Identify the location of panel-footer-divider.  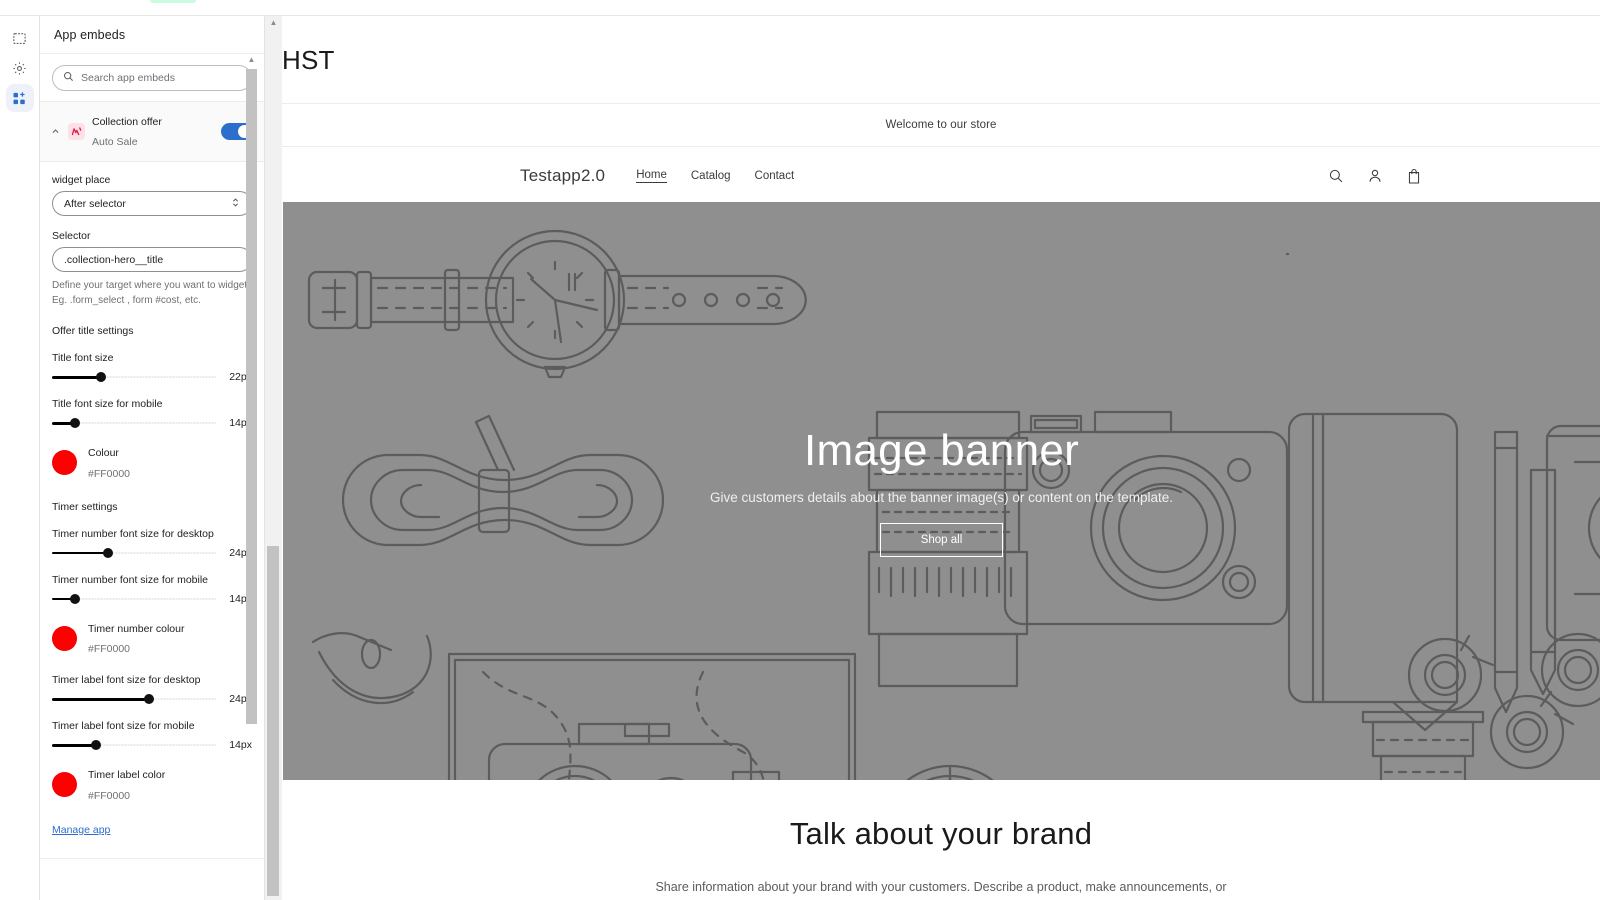
(152, 858).